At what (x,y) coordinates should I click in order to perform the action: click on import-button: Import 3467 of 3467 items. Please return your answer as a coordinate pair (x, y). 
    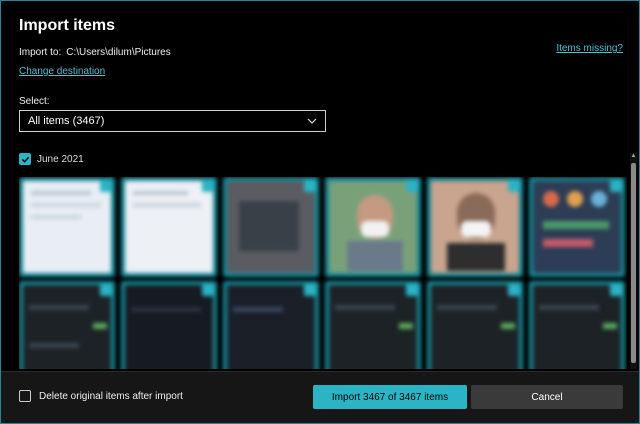
    Looking at the image, I should click on (390, 397).